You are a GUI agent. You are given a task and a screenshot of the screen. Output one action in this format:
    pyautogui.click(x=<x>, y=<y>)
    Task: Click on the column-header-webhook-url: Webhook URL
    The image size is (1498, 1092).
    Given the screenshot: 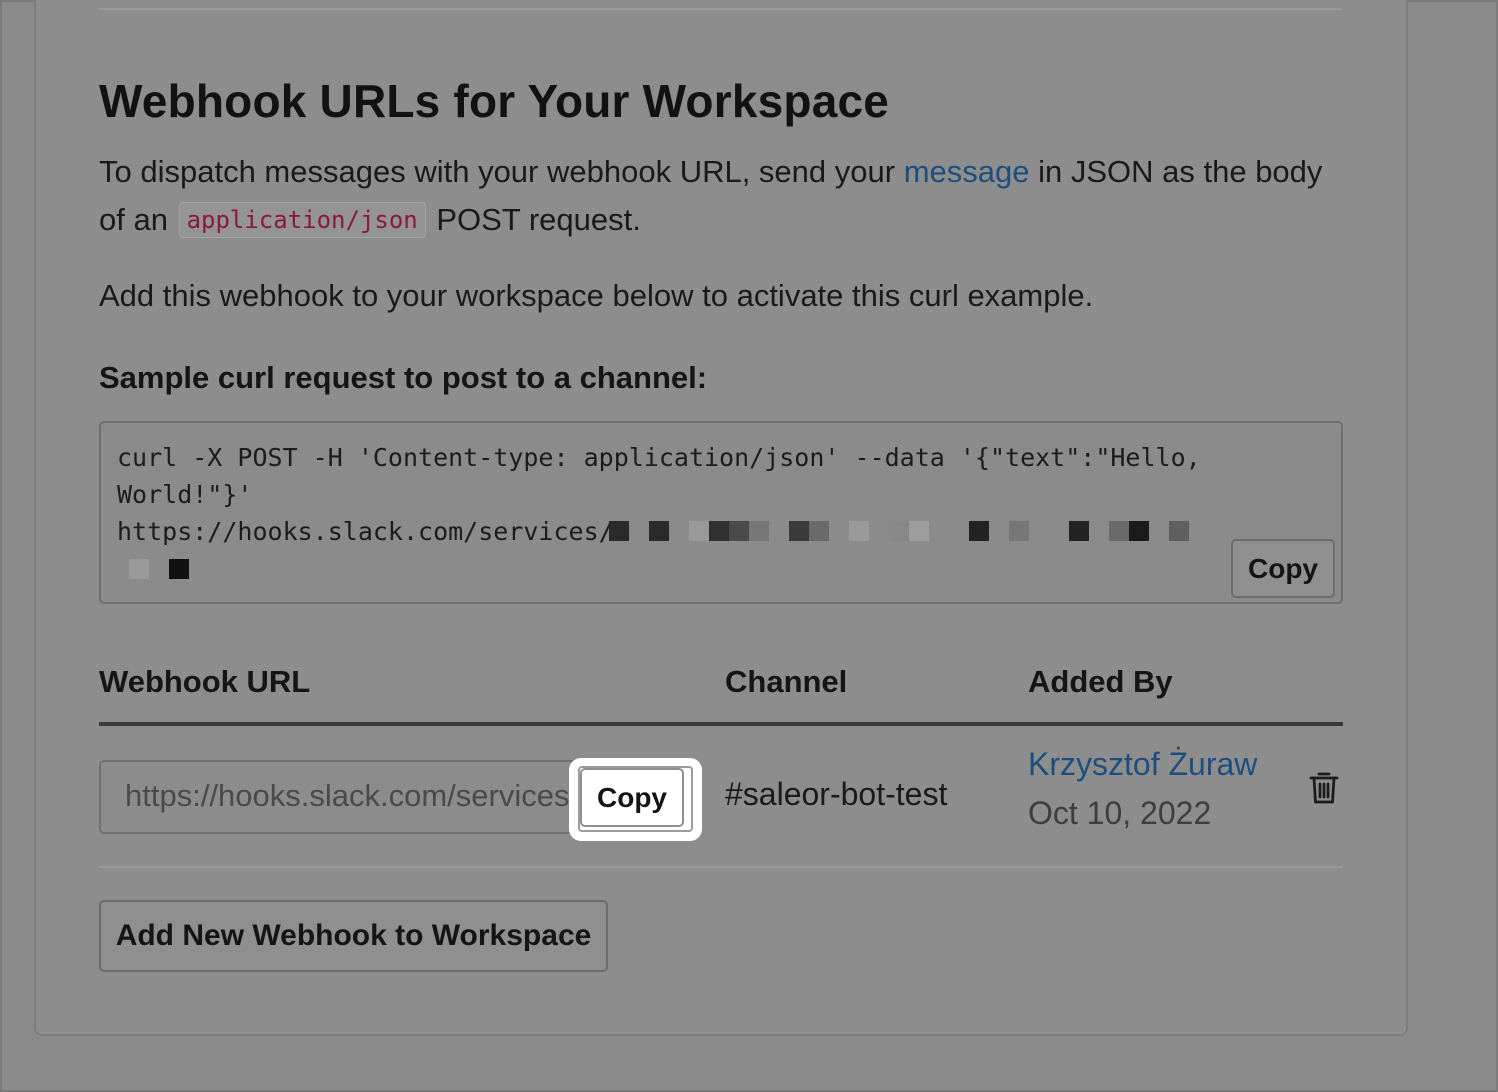 What is the action you would take?
    pyautogui.click(x=205, y=681)
    